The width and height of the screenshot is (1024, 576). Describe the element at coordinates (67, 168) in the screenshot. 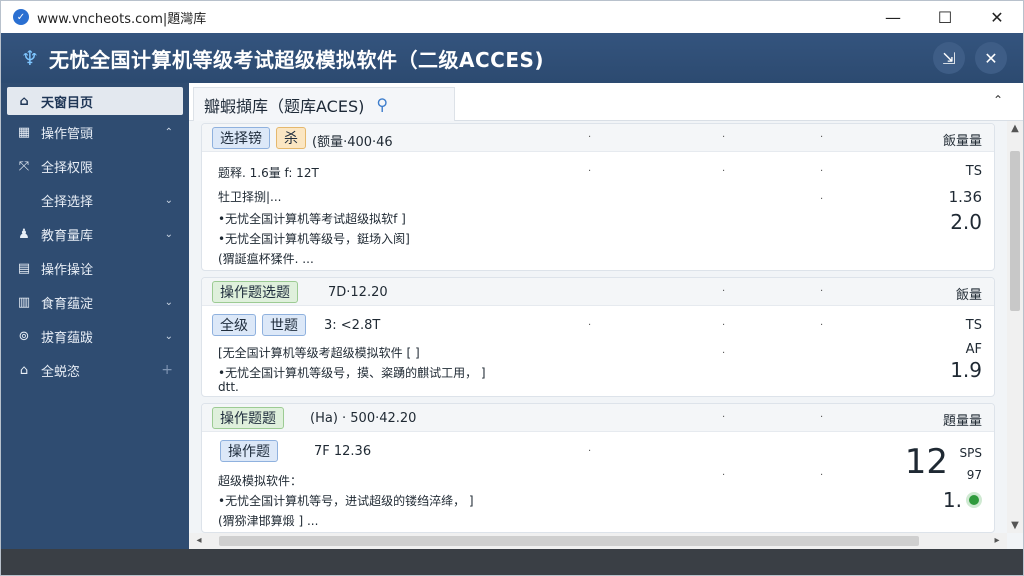

I see `sidebar-item-label: 全择权限` at that location.